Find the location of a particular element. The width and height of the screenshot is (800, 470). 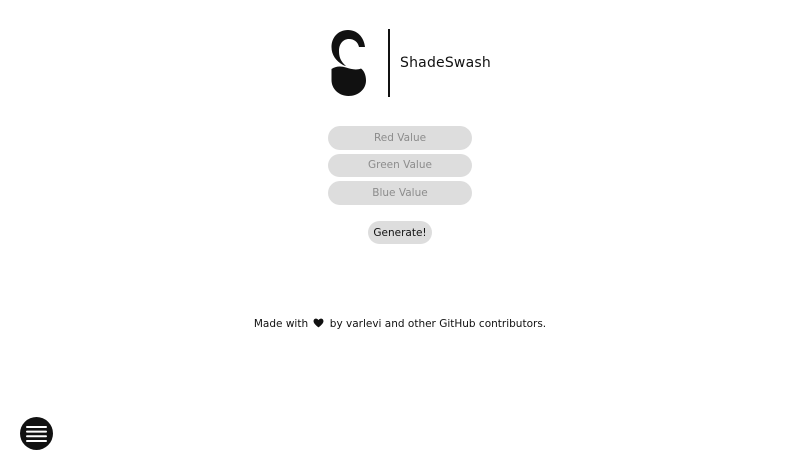

brand-logo: ShadeSwash is located at coordinates (410, 63).